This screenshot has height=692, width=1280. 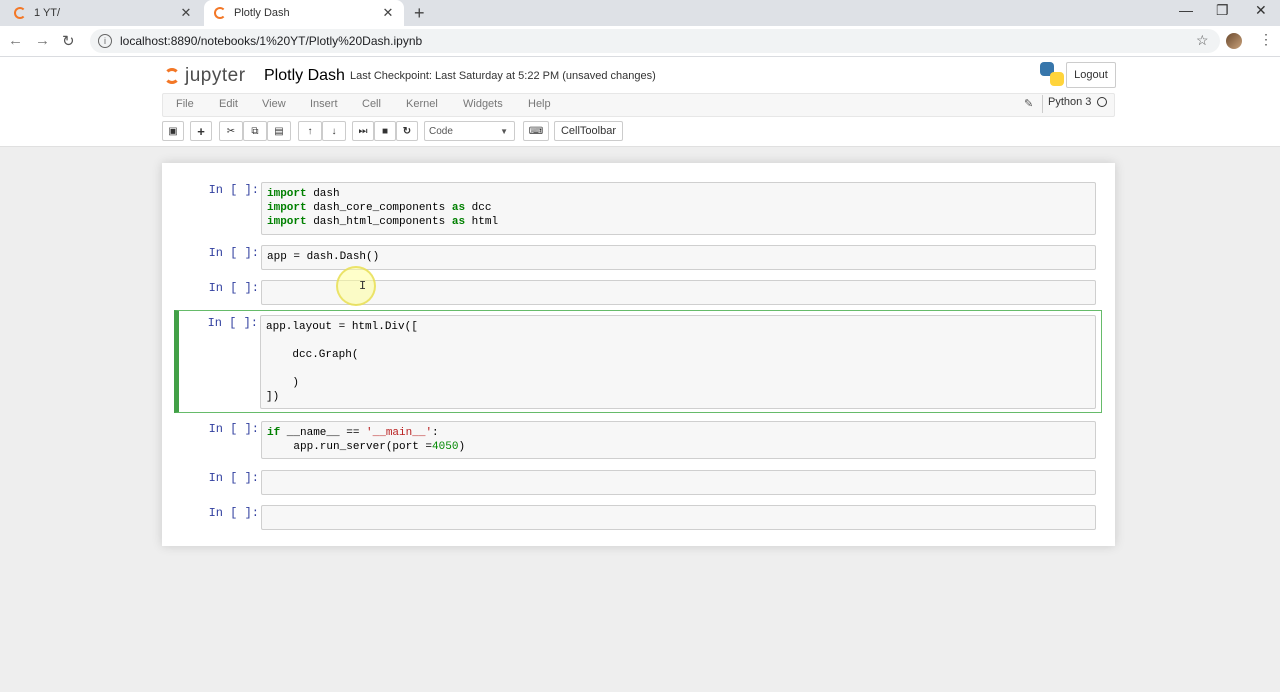 I want to click on kernel-indicator: Python 3, so click(x=1078, y=102).